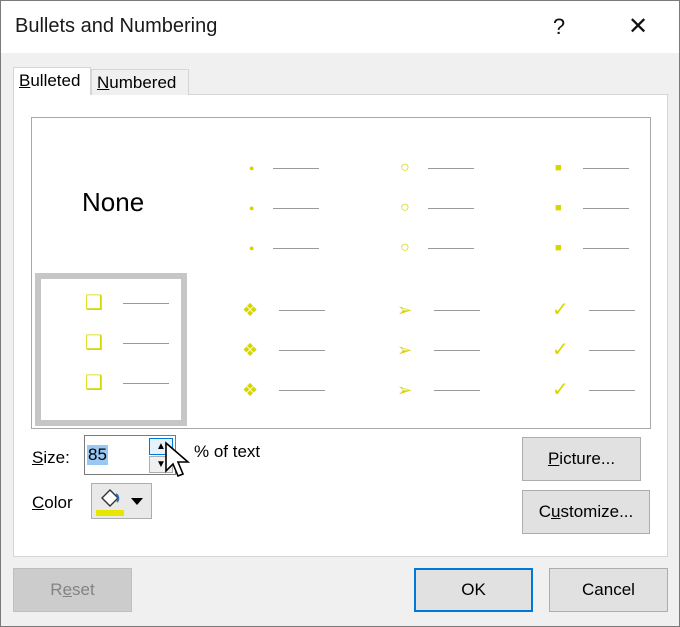  I want to click on paint-bucket-icon, so click(119, 502).